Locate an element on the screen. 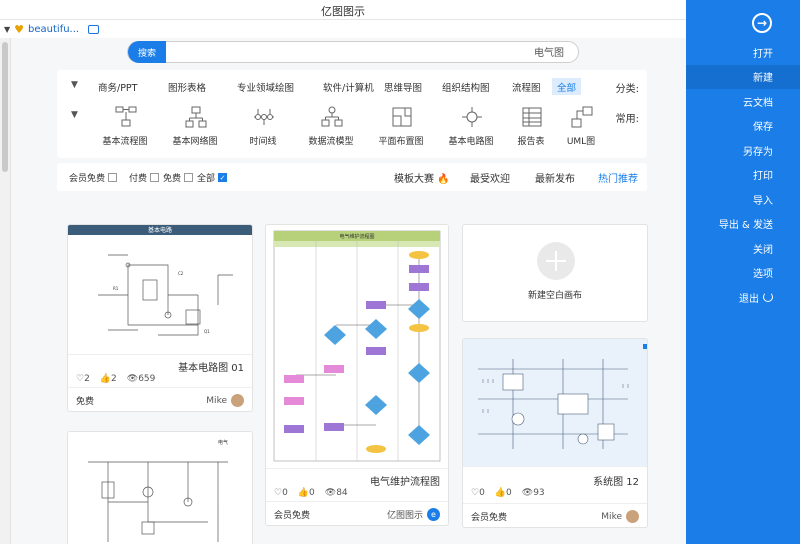 The width and height of the screenshot is (800, 544). search-input is located at coordinates (414, 51).